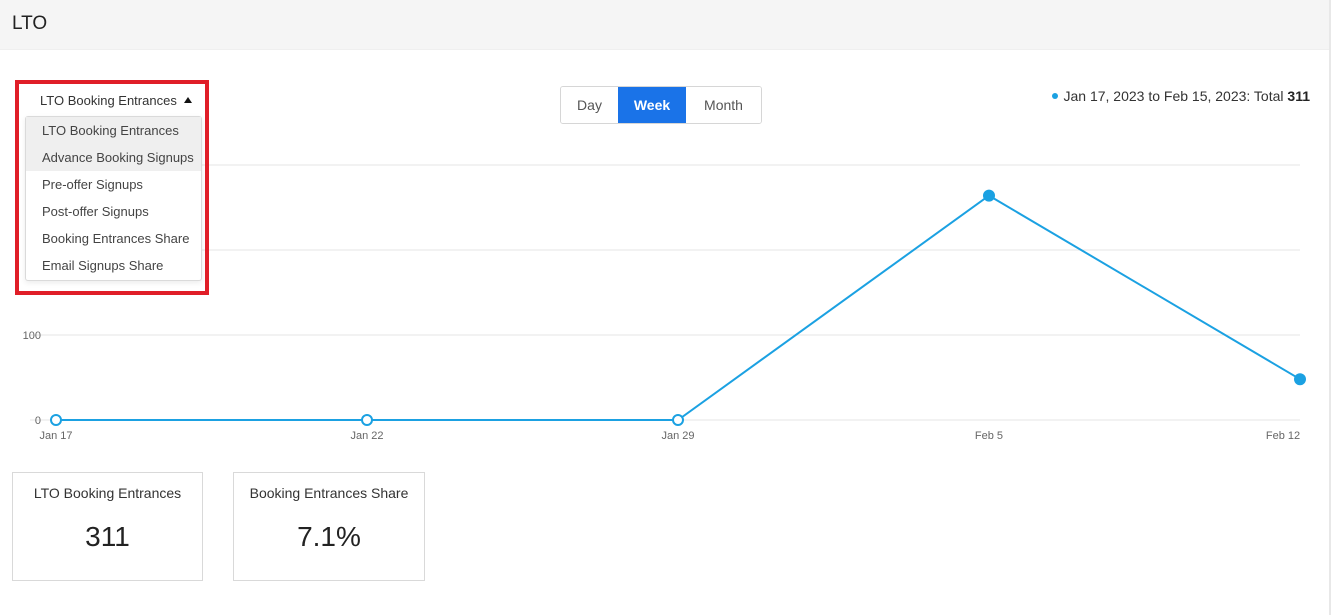 This screenshot has width=1331, height=615. What do you see at coordinates (32, 336) in the screenshot?
I see `y-tick-label: 100` at bounding box center [32, 336].